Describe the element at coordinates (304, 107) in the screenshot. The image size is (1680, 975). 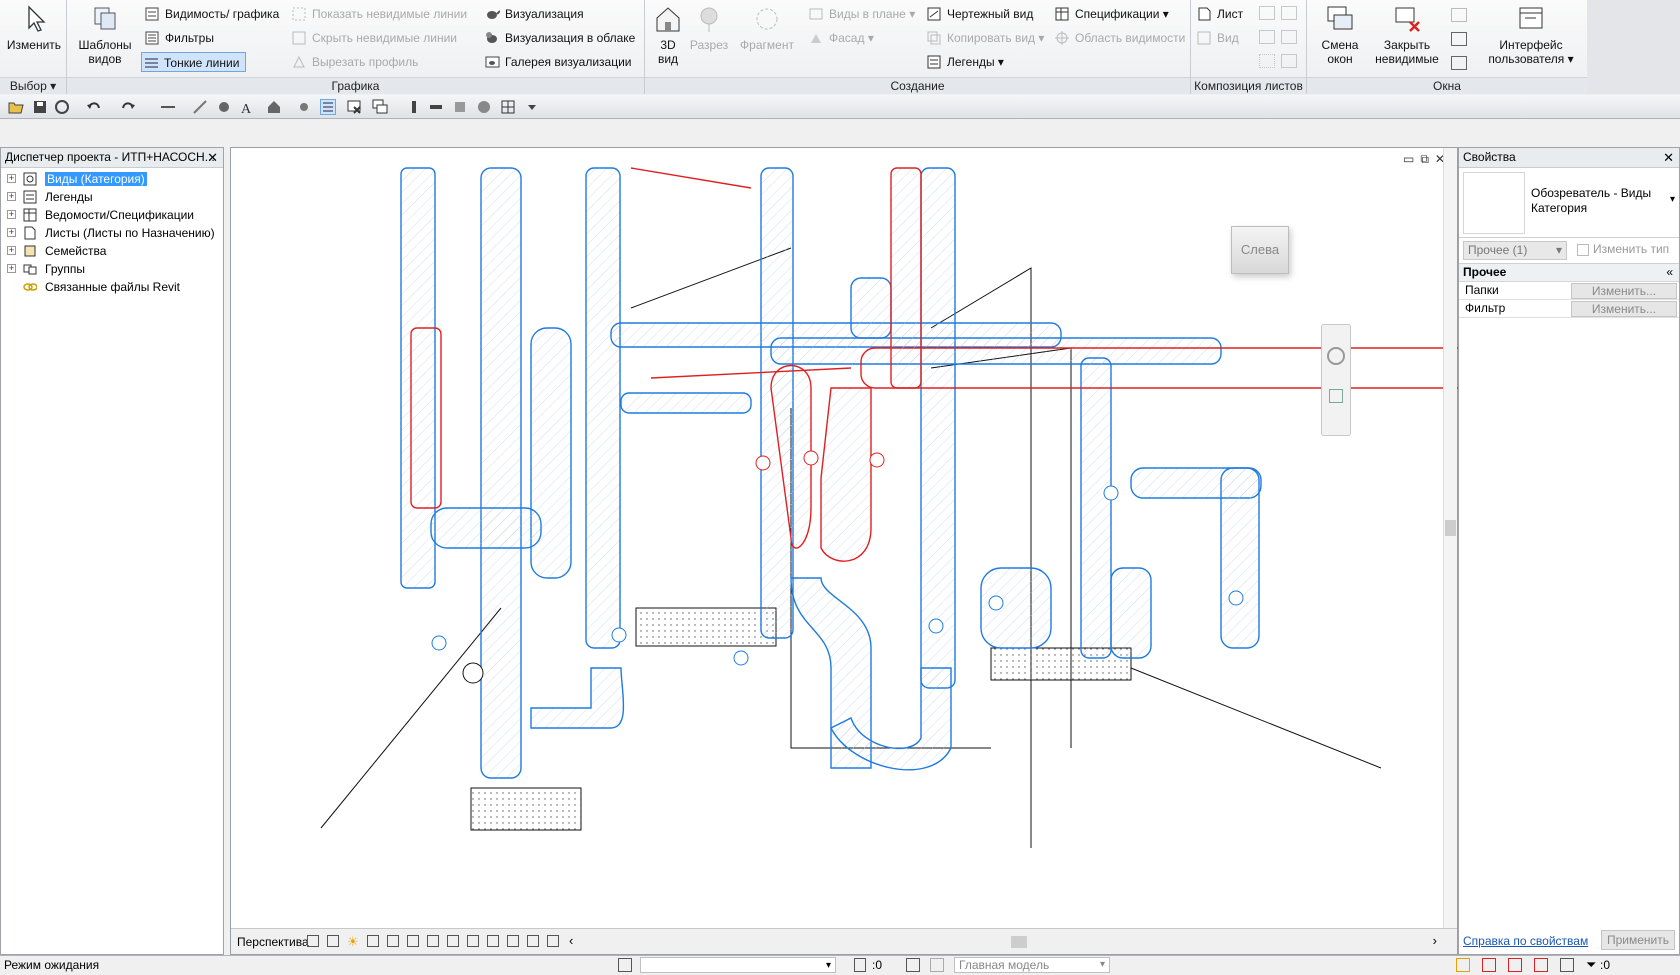
I see `section-qat-icon` at that location.